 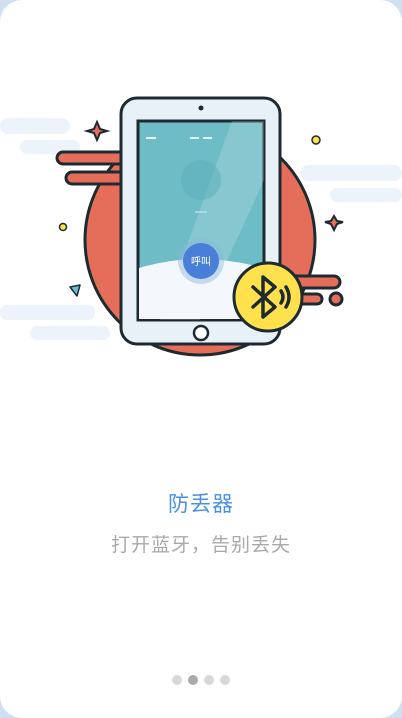 What do you see at coordinates (201, 504) in the screenshot?
I see `page-title: 防丢器` at bounding box center [201, 504].